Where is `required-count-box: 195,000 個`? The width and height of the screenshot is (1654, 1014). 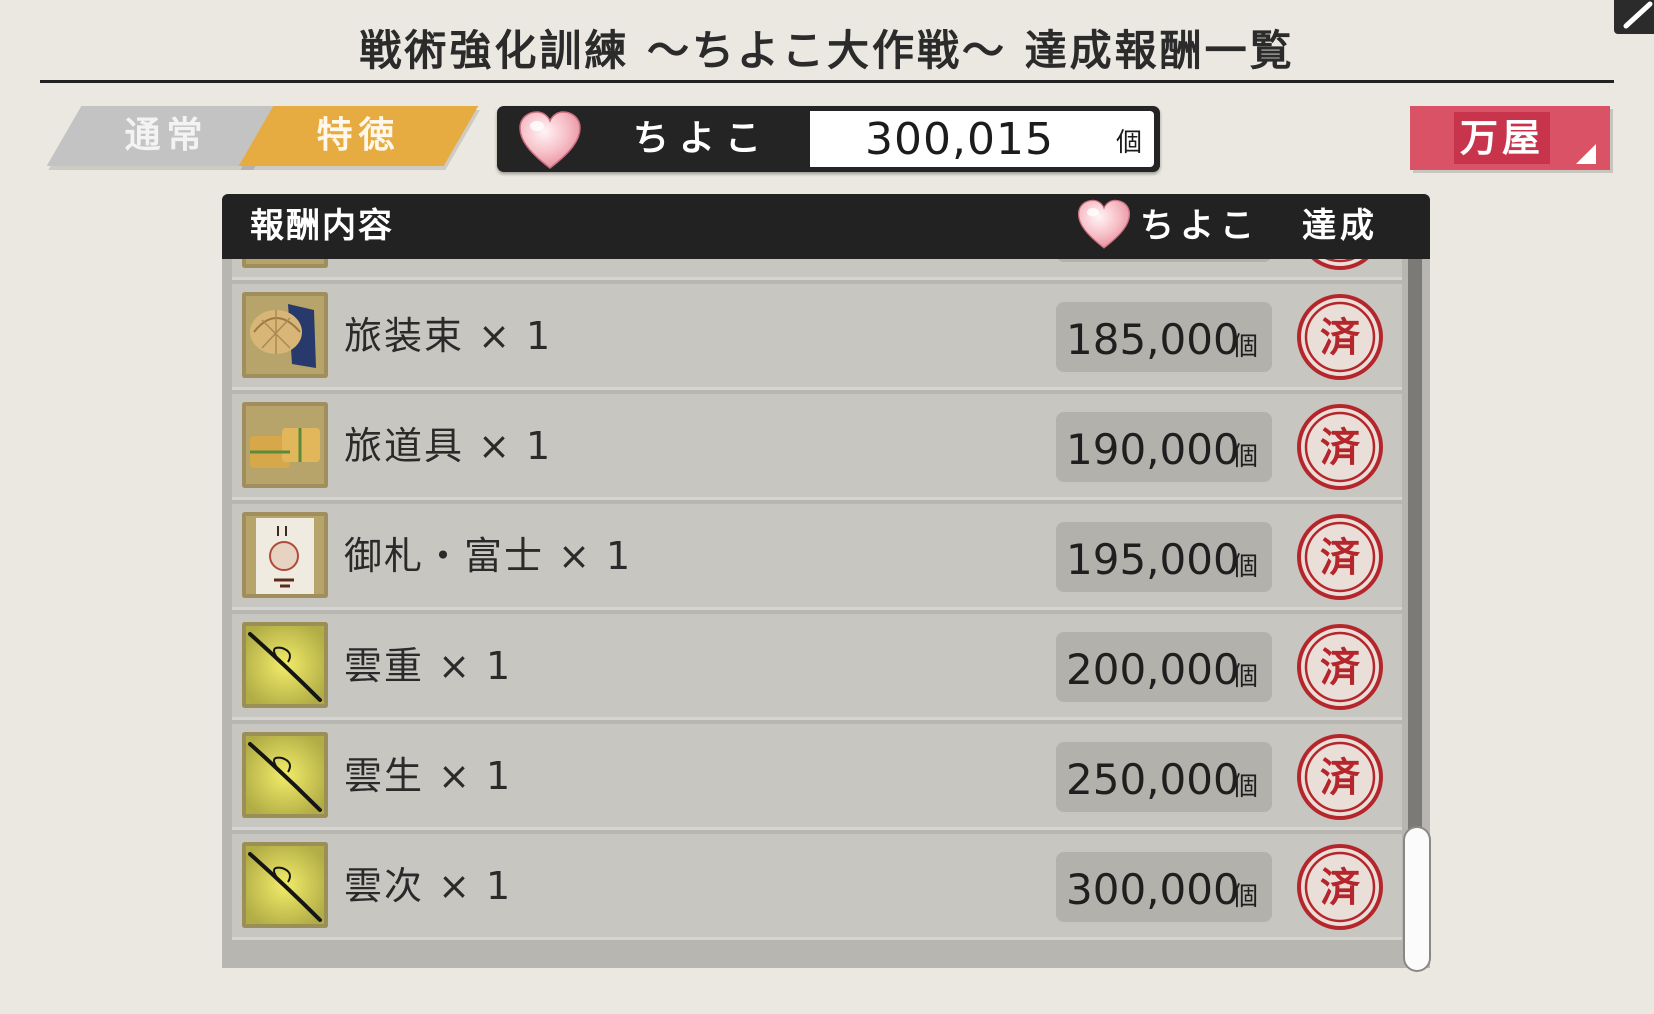 required-count-box: 195,000 個 is located at coordinates (1164, 557).